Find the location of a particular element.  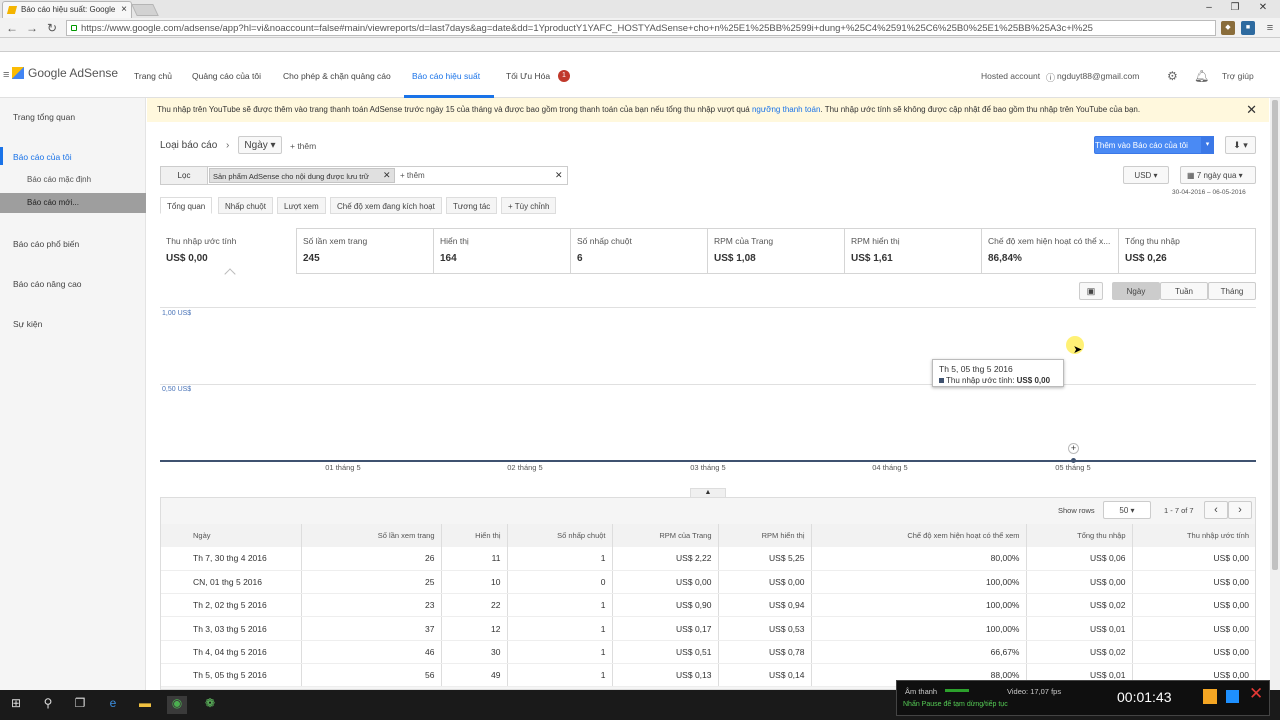

tab-clicks: Nhấp chuột is located at coordinates (245, 205).